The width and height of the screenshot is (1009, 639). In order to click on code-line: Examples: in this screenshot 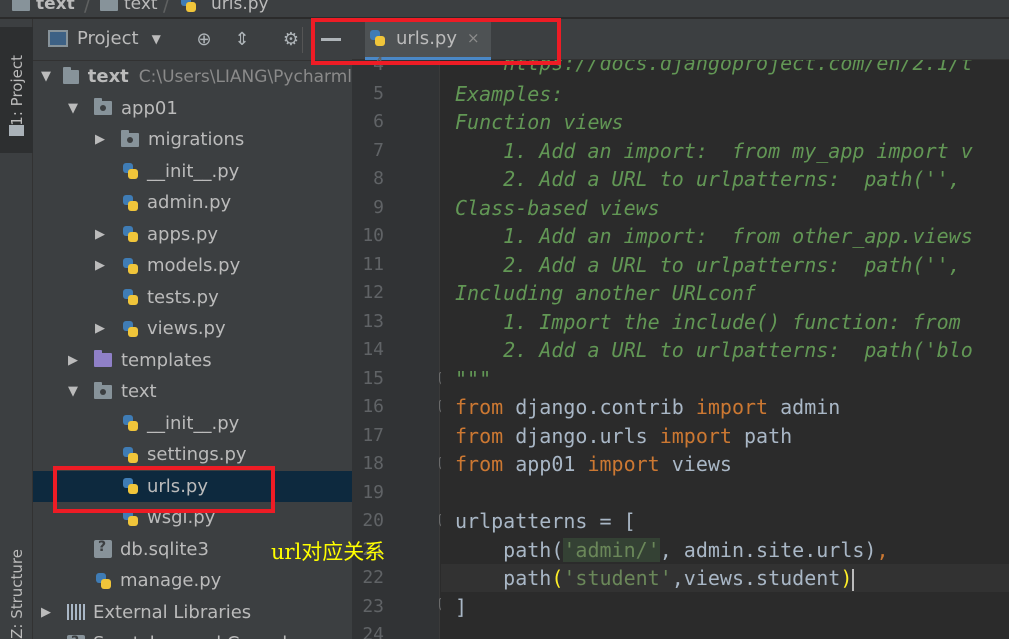, I will do `click(509, 94)`.